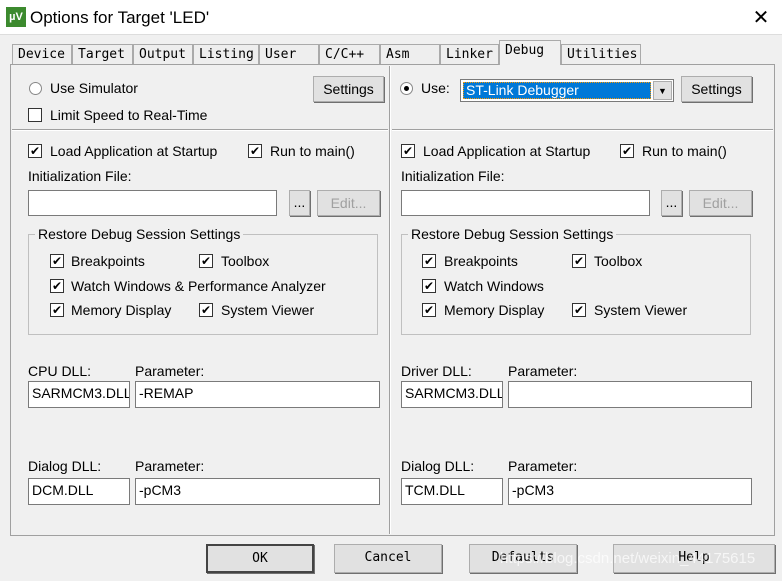  Describe the element at coordinates (289, 54) in the screenshot. I see `tab-user: User` at that location.